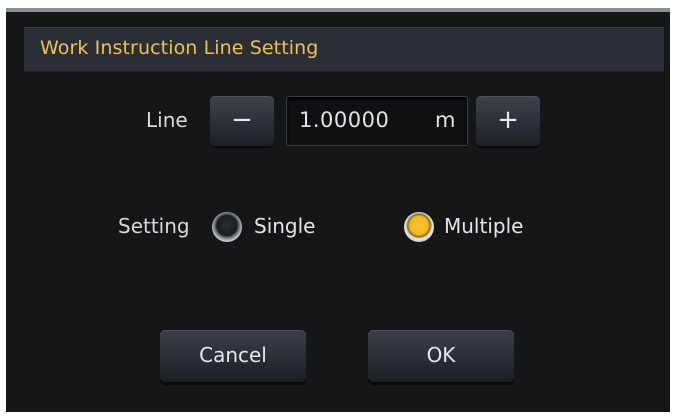  I want to click on increment-button: +, so click(508, 121).